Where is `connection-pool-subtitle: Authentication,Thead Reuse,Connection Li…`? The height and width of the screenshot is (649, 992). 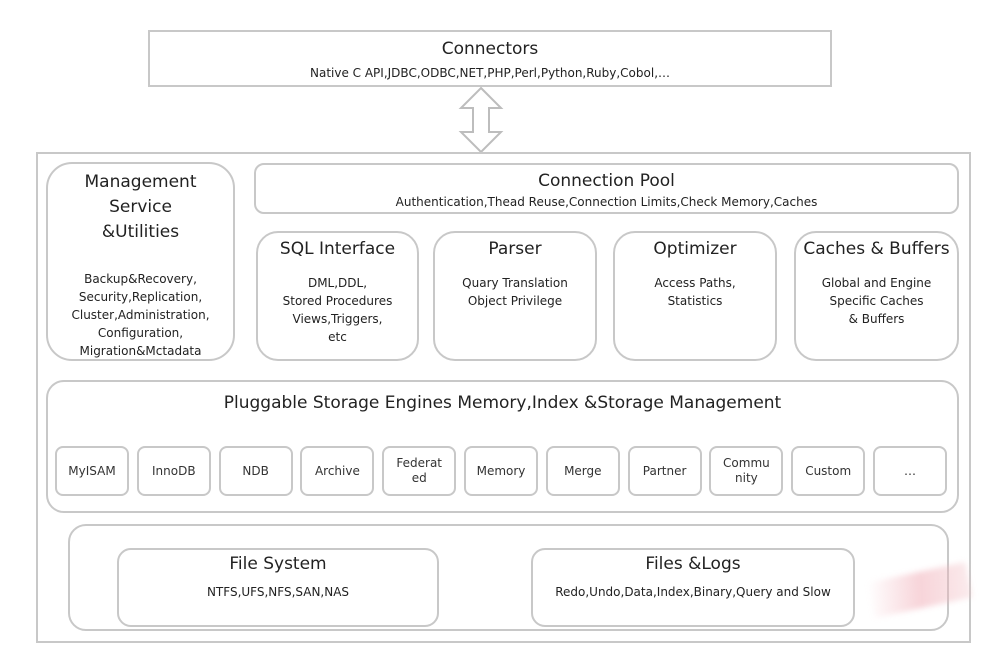
connection-pool-subtitle: Authentication,Thead Reuse,Connection Li… is located at coordinates (606, 202).